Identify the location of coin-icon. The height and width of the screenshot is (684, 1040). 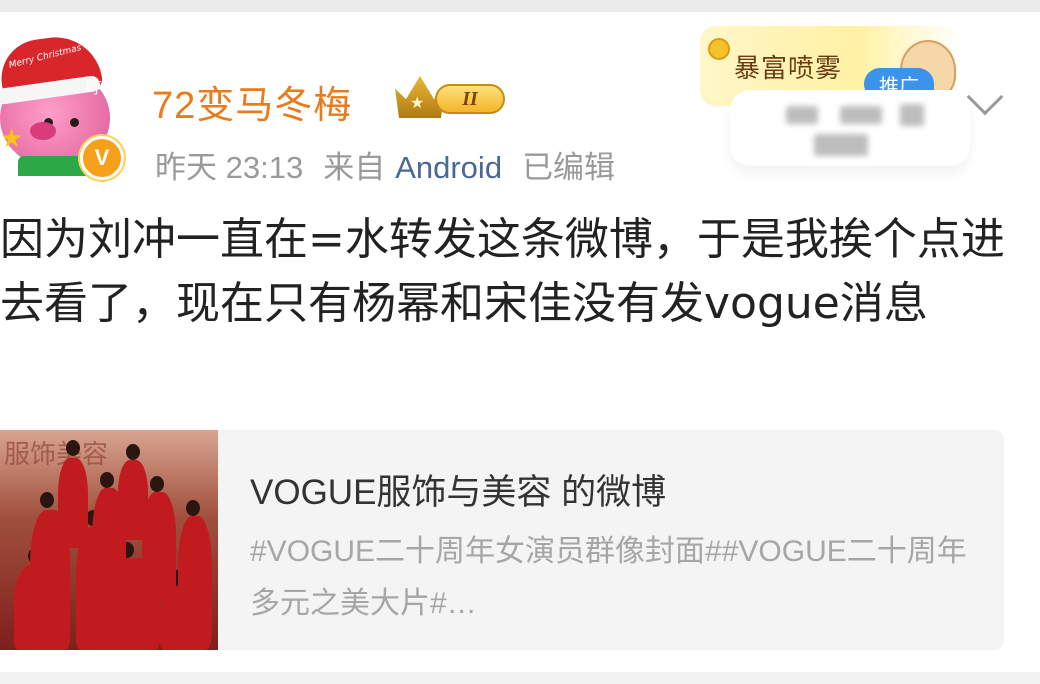
(719, 49).